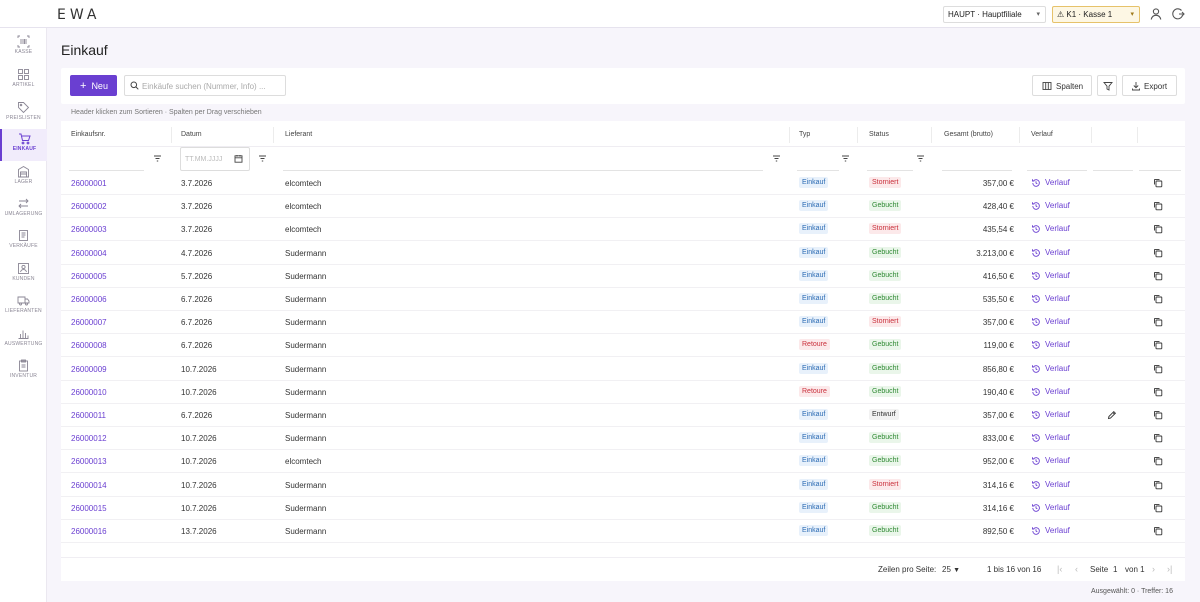 This screenshot has width=1200, height=602. What do you see at coordinates (238, 158) in the screenshot?
I see `calendar-icon` at bounding box center [238, 158].